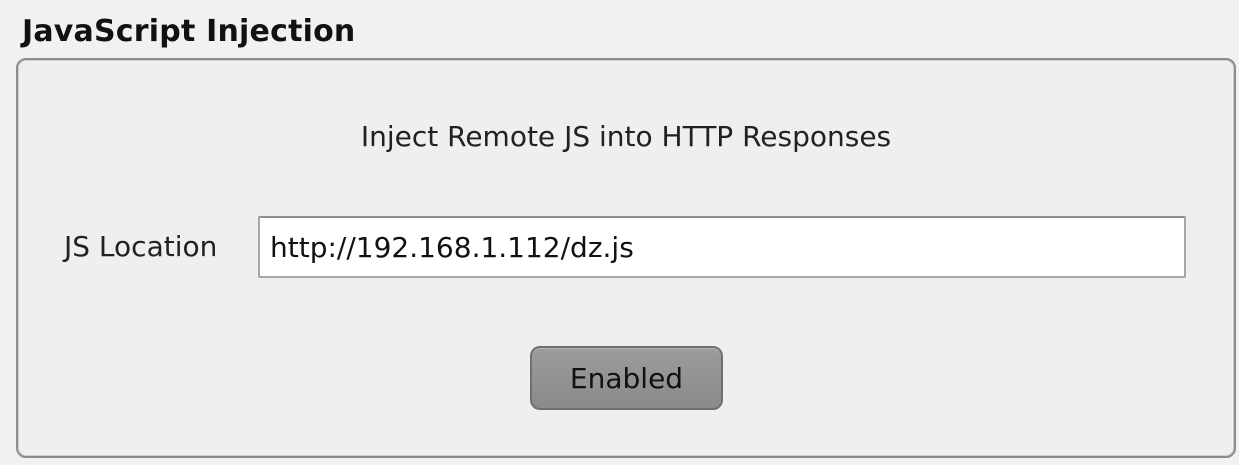  Describe the element at coordinates (141, 246) in the screenshot. I see `js-location-label: JS Location` at that location.